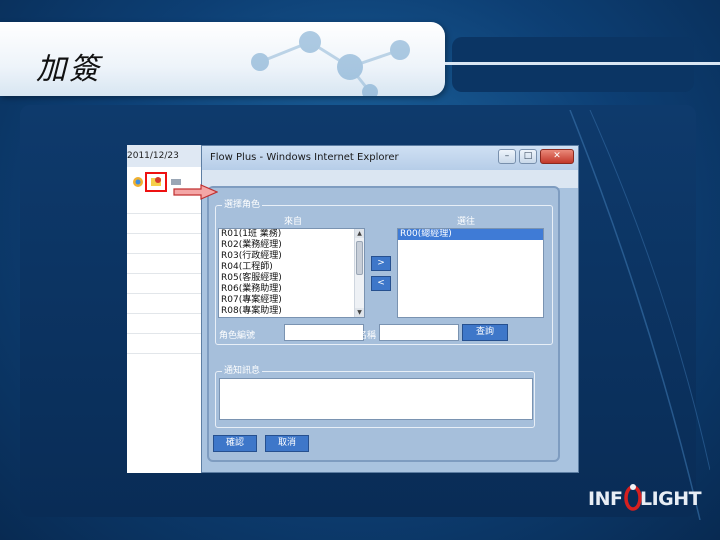  Describe the element at coordinates (156, 182) in the screenshot. I see `highlight-box` at that location.